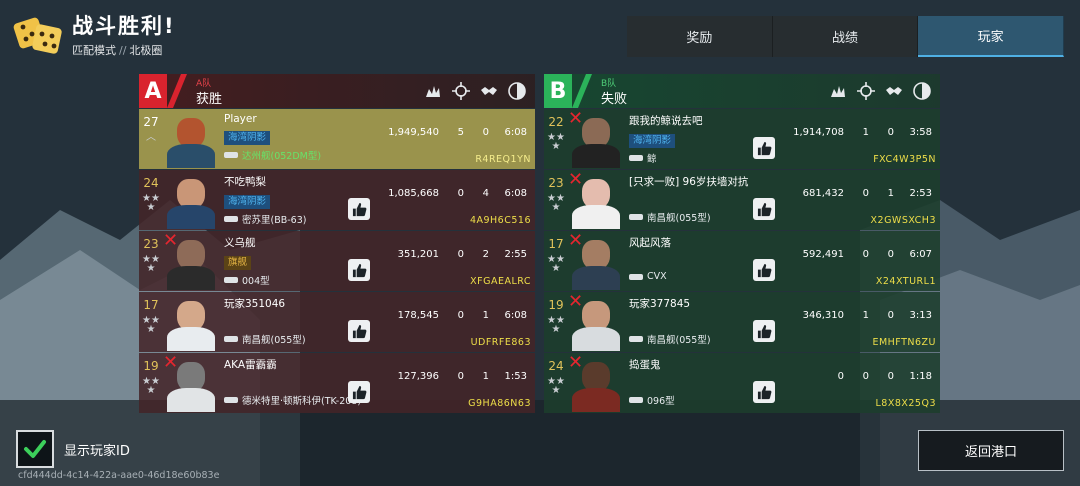  I want to click on player-stats: 1,914,708 1 0 3:58, so click(853, 132).